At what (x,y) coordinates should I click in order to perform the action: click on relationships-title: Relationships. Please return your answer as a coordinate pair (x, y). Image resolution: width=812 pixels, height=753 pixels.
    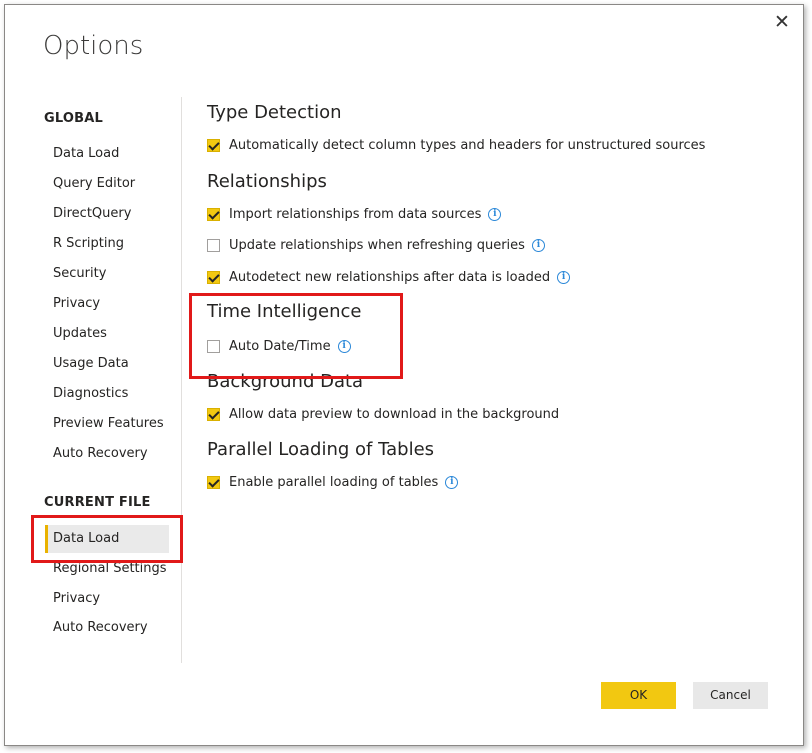
    Looking at the image, I should click on (267, 181).